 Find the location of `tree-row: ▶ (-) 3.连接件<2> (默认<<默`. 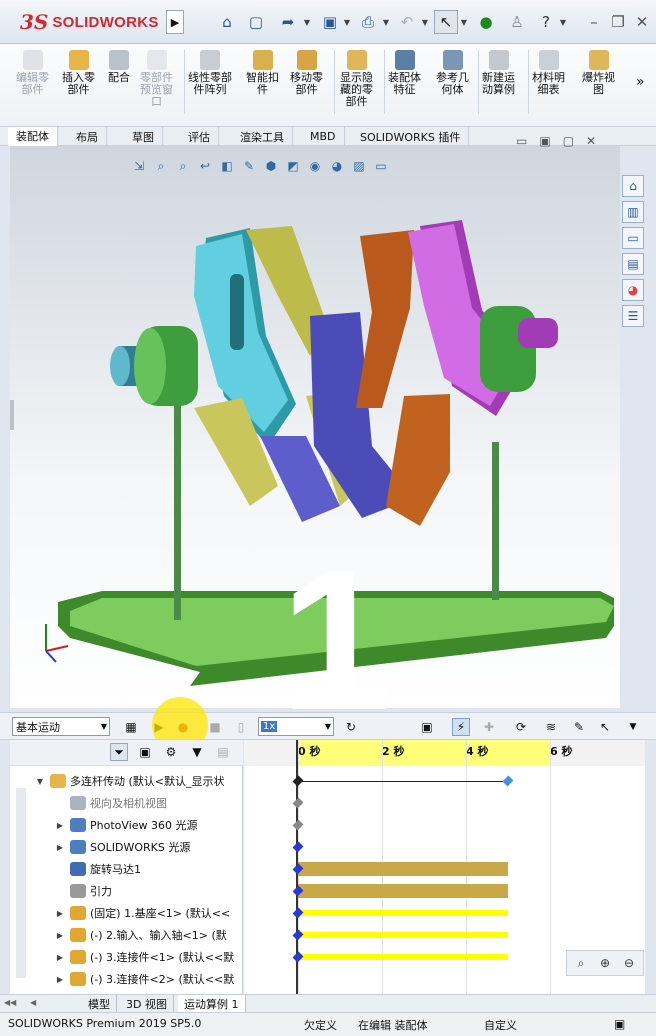

tree-row: ▶ (-) 3.连接件<2> (默认<<默 is located at coordinates (126, 979).